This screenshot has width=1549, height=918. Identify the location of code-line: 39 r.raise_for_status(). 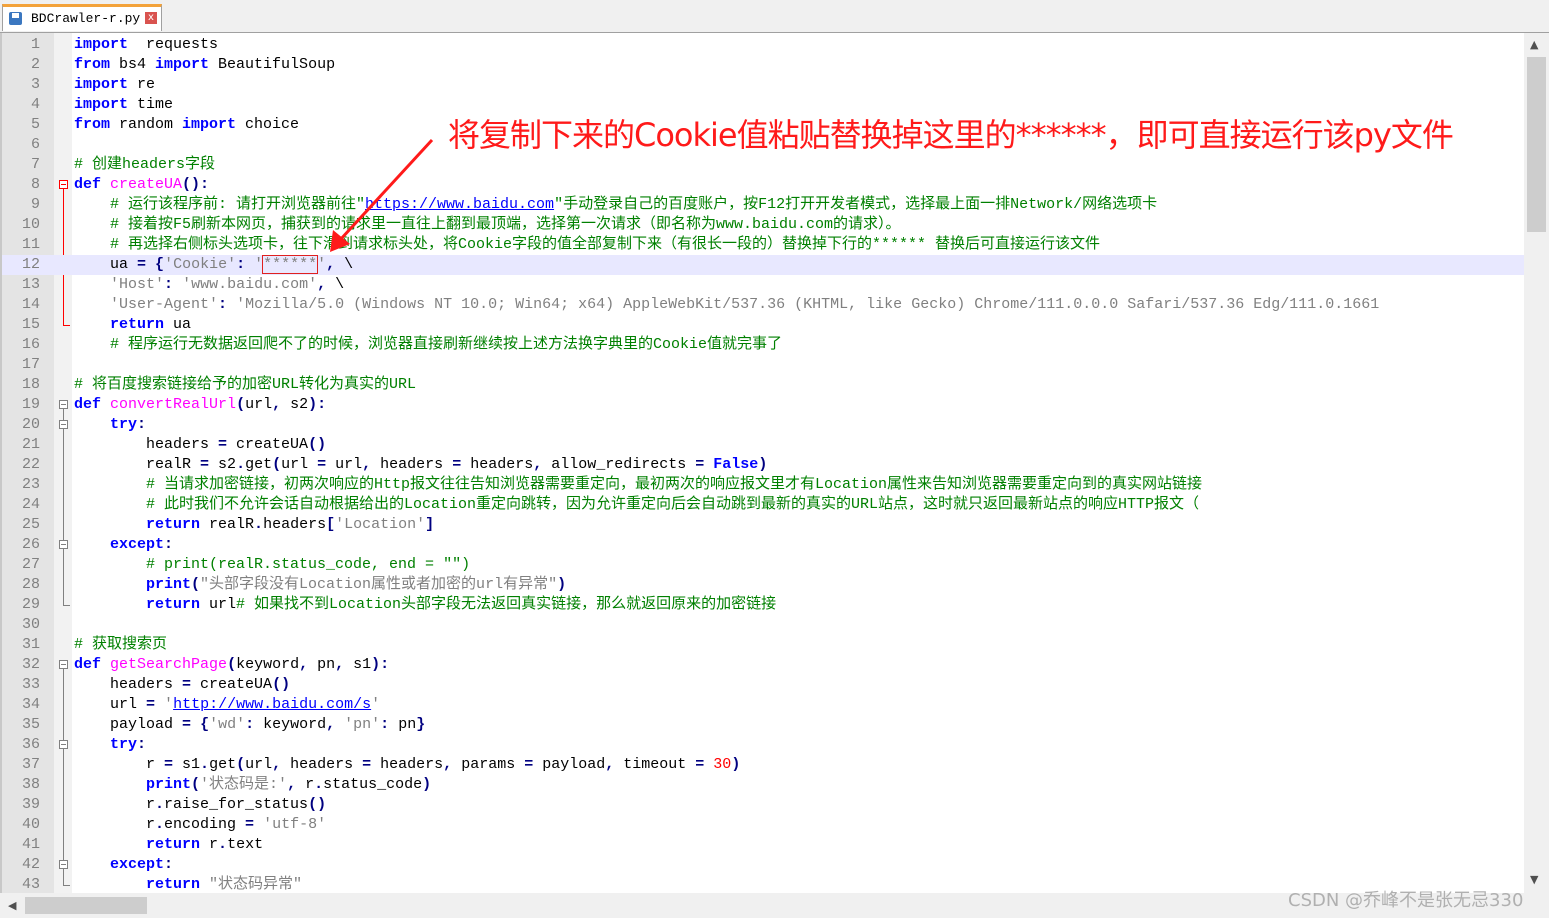
(763, 805).